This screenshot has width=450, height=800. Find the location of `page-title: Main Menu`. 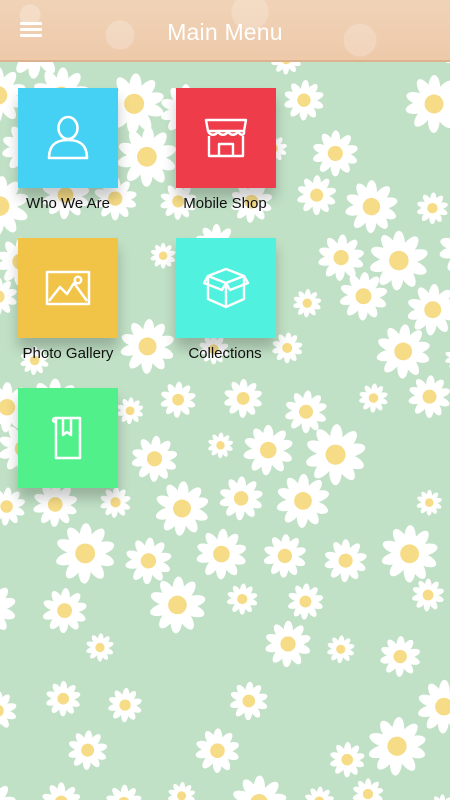

page-title: Main Menu is located at coordinates (225, 32).